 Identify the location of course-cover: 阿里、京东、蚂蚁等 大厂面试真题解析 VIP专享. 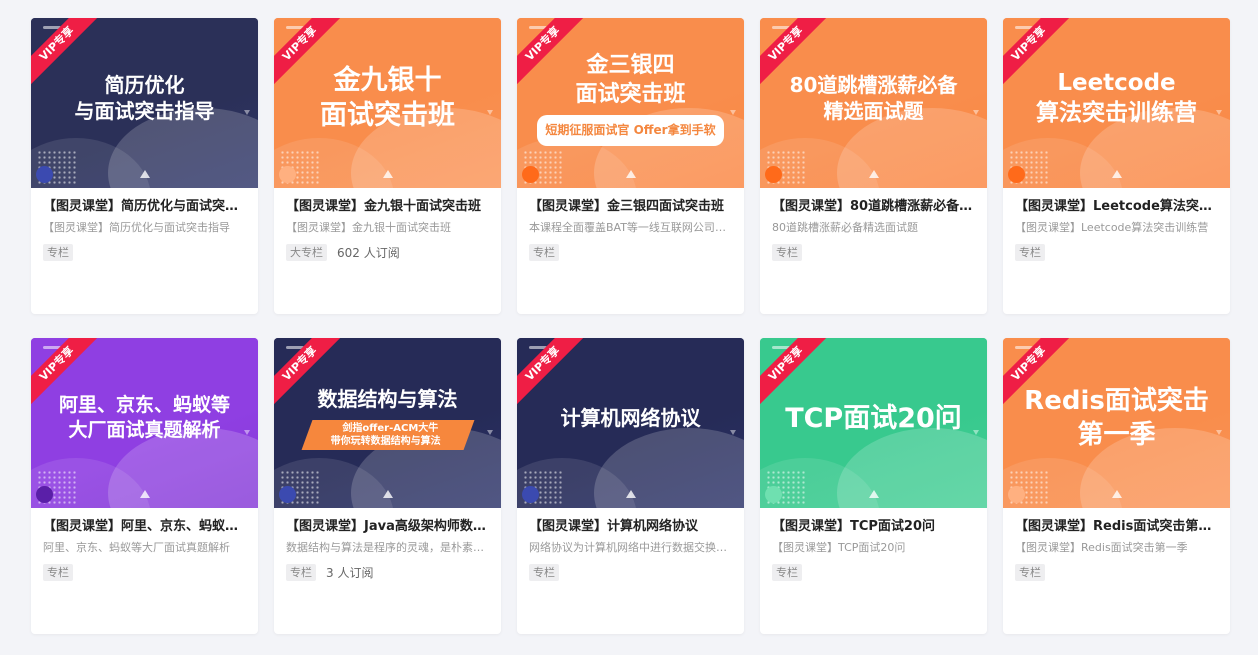
(144, 423).